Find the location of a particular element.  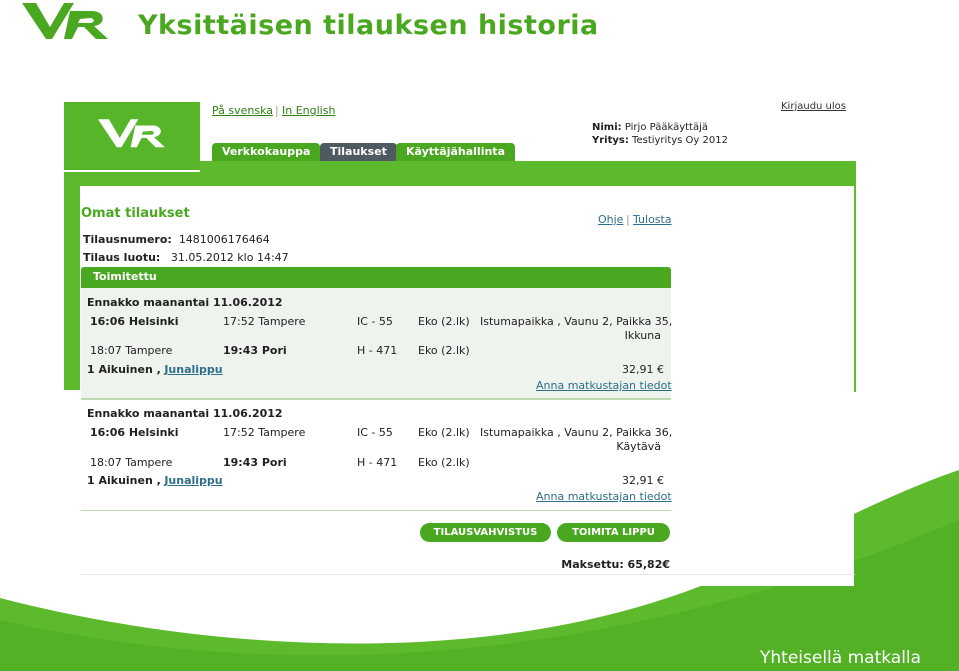

trip-1-leg-1-train: IC - 55 is located at coordinates (375, 321).